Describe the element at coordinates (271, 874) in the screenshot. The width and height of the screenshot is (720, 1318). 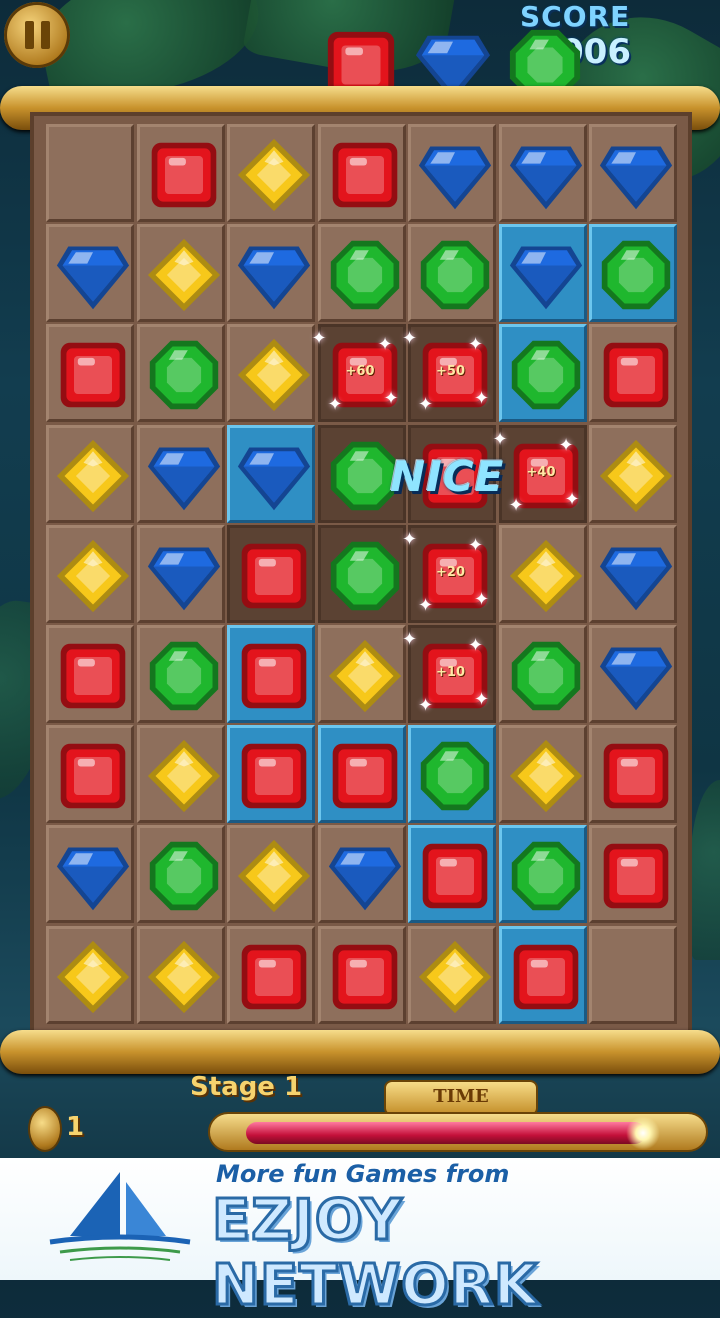
I see `board-cell-r7-c2` at that location.